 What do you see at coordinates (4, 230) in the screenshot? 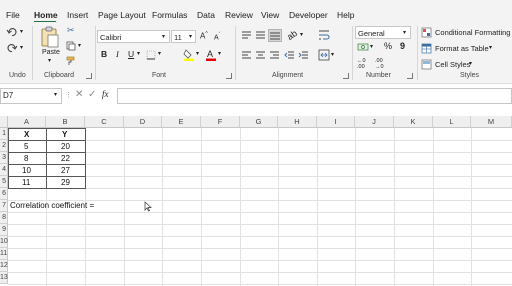
I see `row-header-9: 9` at bounding box center [4, 230].